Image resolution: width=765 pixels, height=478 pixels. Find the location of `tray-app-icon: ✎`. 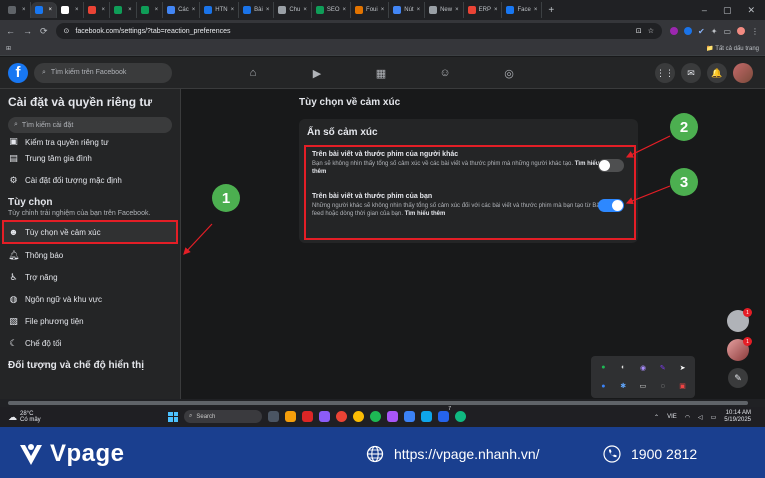

tray-app-icon: ✎ is located at coordinates (662, 368).